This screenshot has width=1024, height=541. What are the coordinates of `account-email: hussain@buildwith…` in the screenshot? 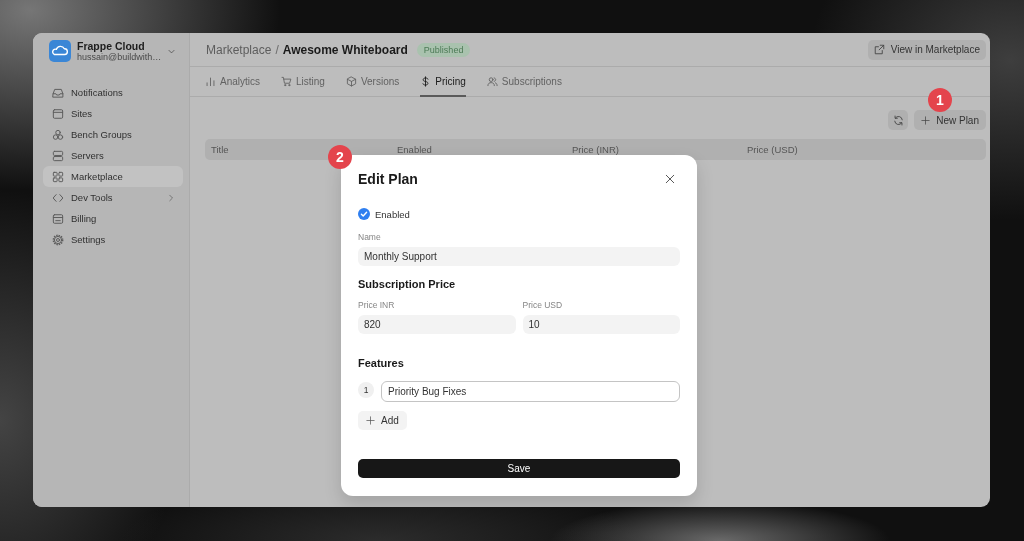 It's located at (119, 57).